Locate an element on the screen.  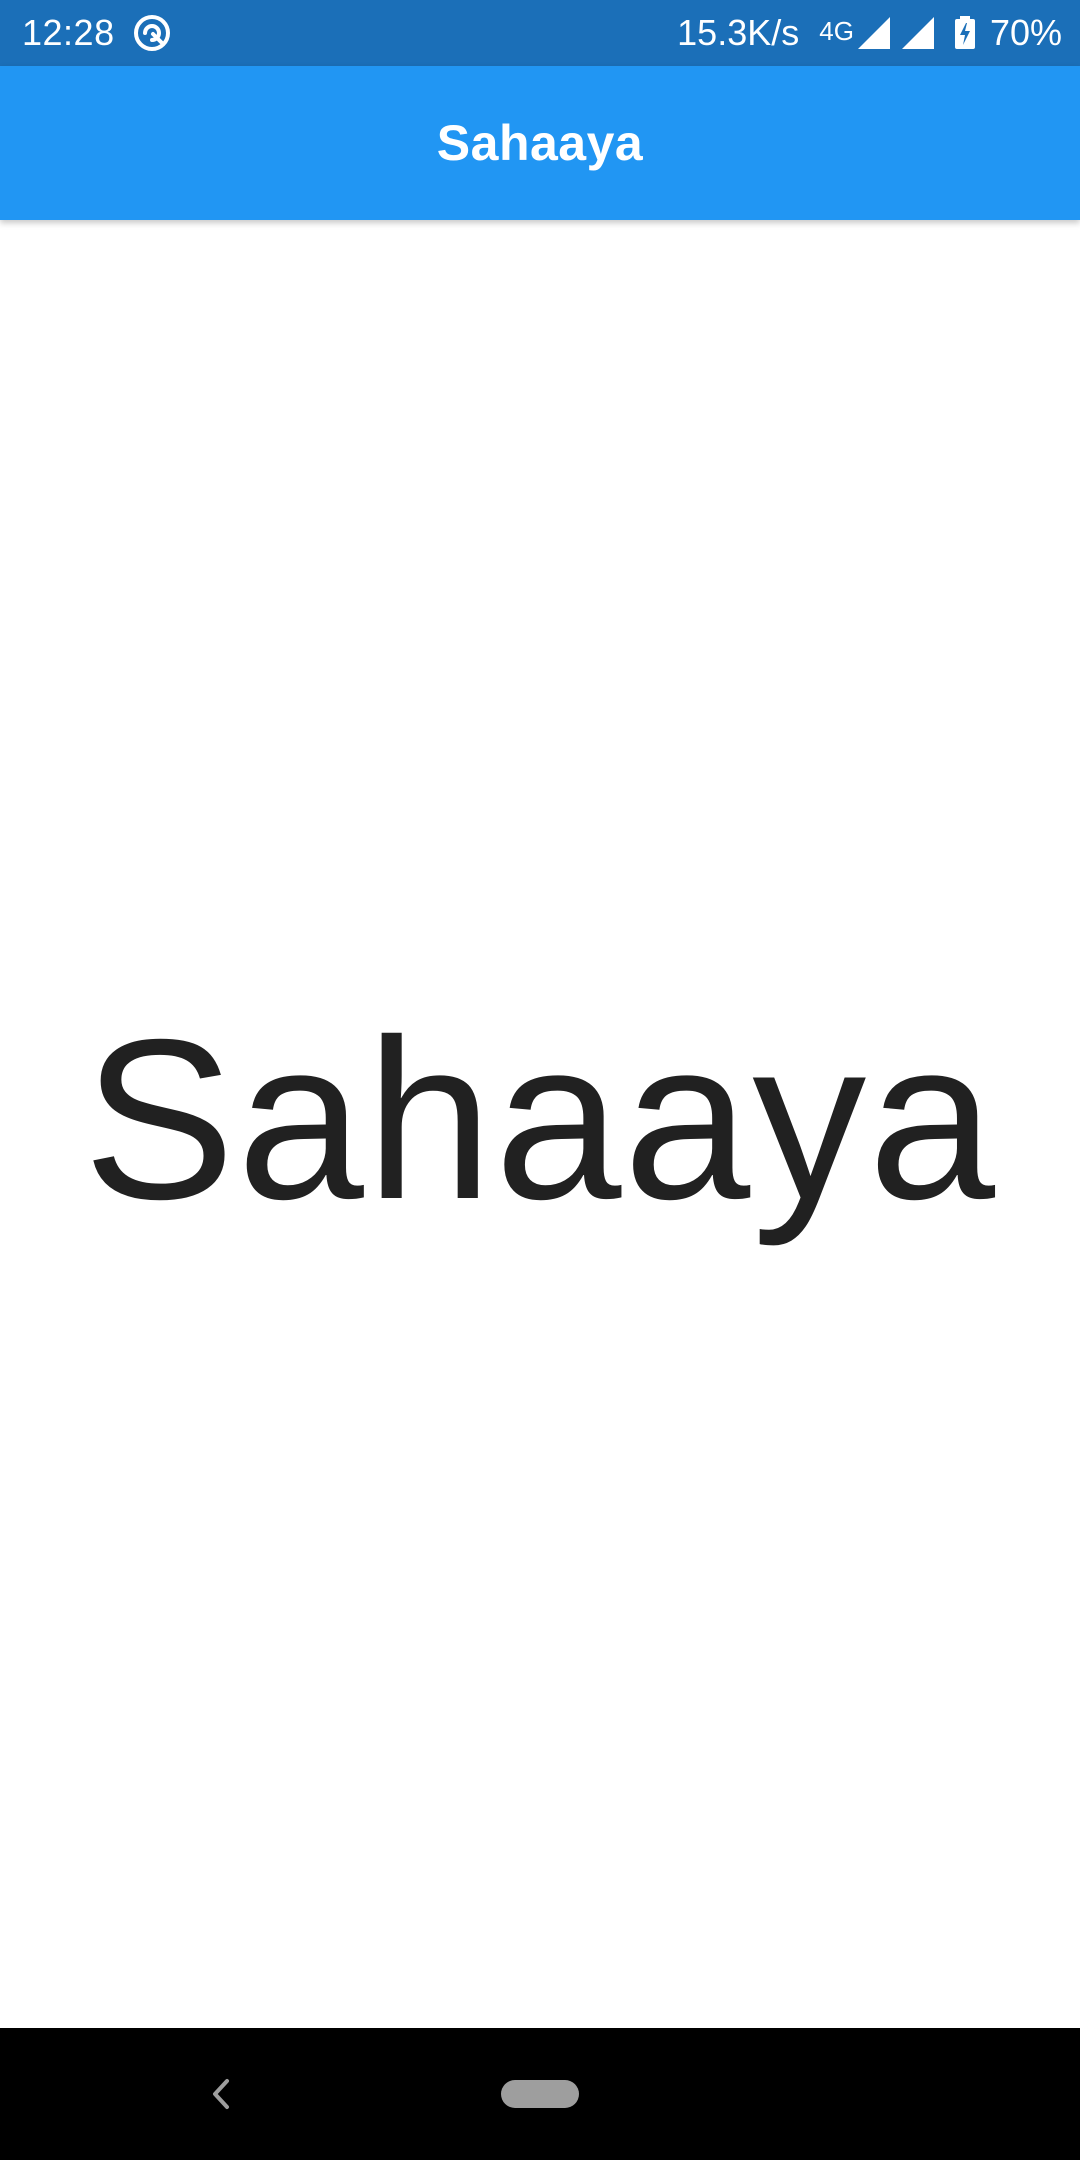
status-bar: 12:28 15.3K/s 4G 70% is located at coordinates (540, 33).